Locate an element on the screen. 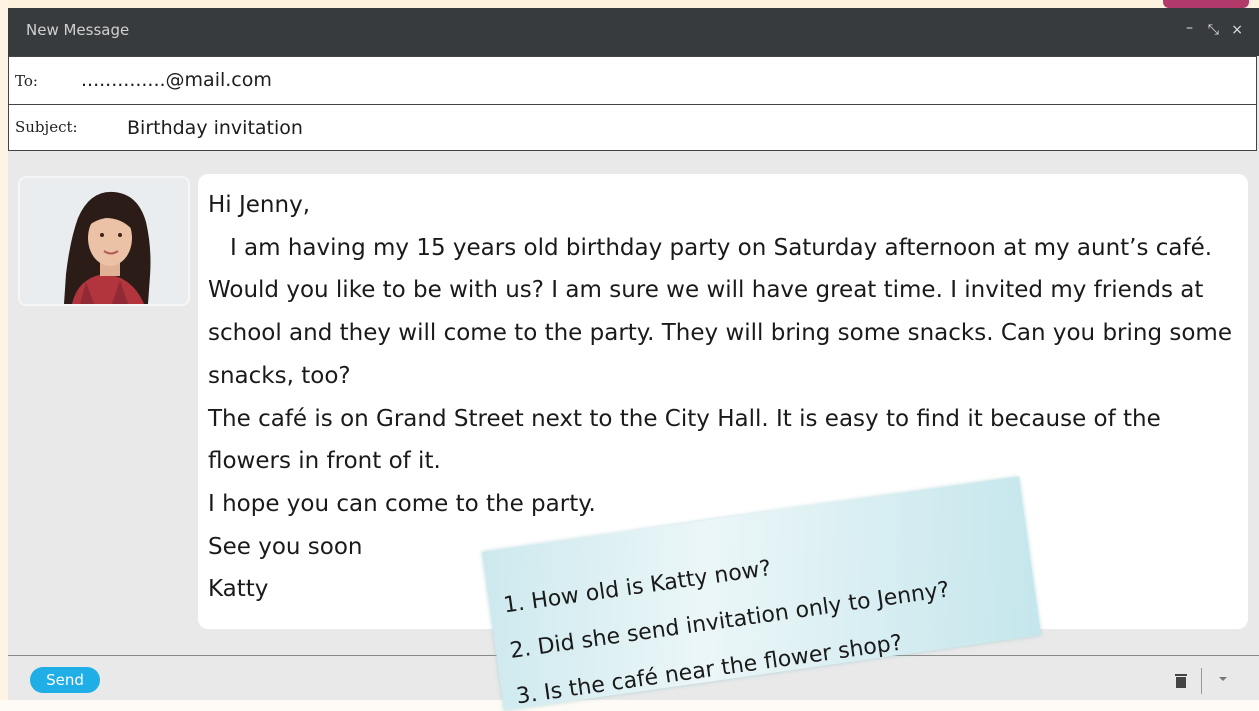 This screenshot has height=711, width=1259. subject-label: Subject: is located at coordinates (46, 127).